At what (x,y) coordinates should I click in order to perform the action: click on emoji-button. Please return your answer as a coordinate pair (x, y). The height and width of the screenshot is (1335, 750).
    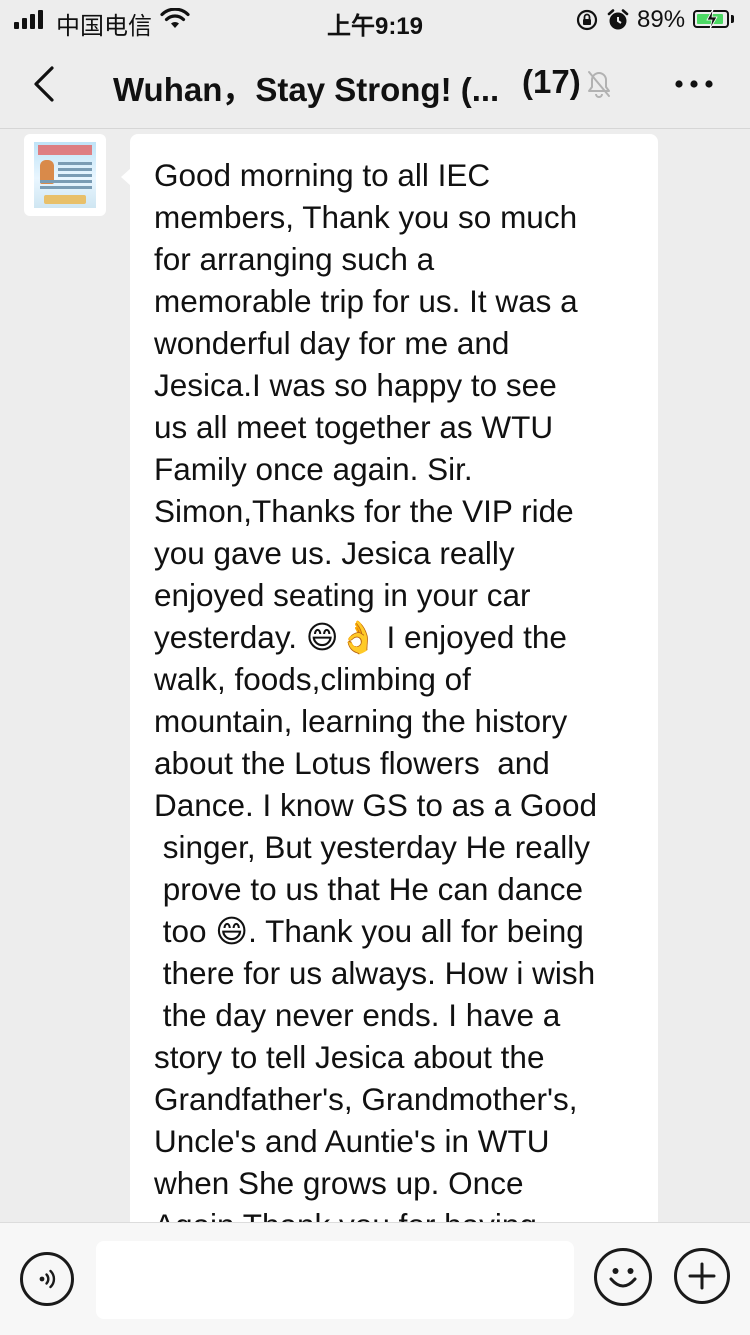
    Looking at the image, I should click on (623, 1277).